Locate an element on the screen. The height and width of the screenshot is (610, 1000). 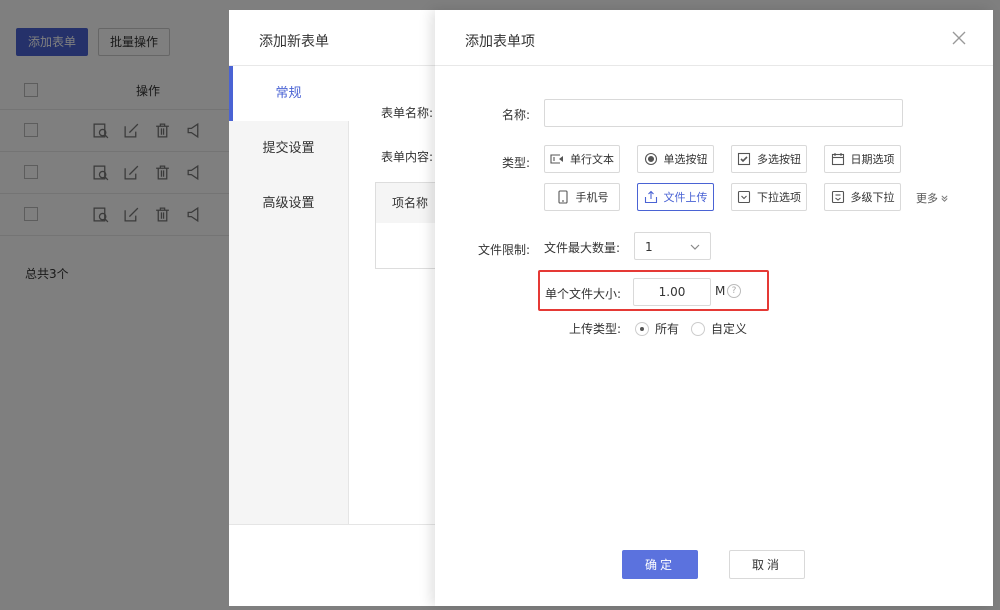
multi-level-icon is located at coordinates (837, 197).